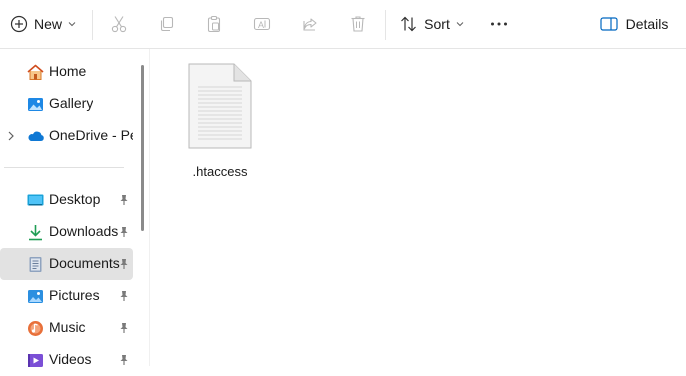  I want to click on sidebar-item-pictures: Pictures, so click(66, 296).